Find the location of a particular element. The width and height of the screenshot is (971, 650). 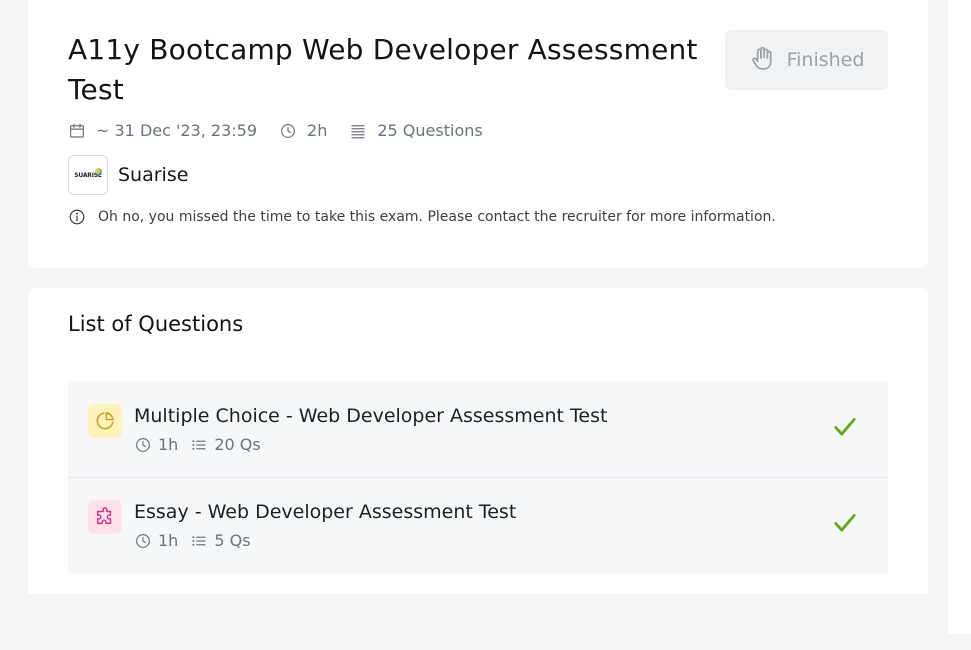

calendar-icon is located at coordinates (77, 130).